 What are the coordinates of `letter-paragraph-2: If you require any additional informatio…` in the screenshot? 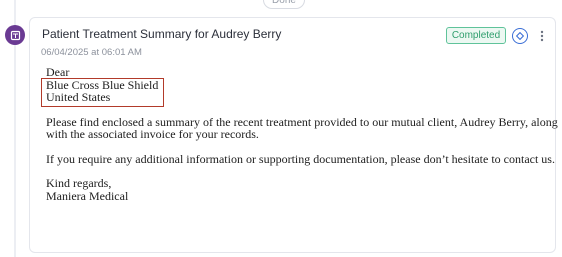 It's located at (300, 158).